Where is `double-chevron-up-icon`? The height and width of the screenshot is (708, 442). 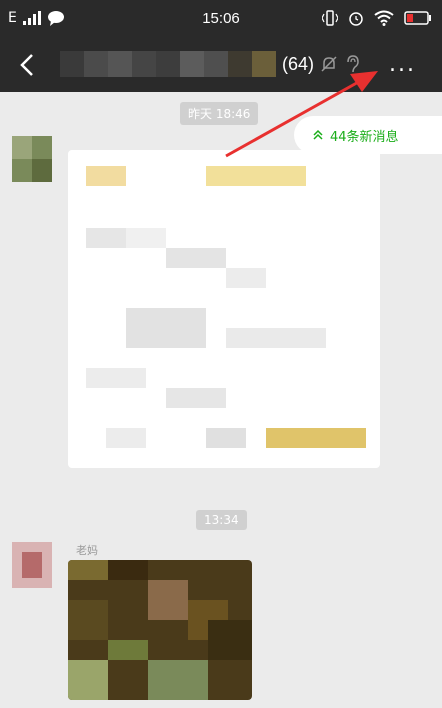
double-chevron-up-icon is located at coordinates (318, 134).